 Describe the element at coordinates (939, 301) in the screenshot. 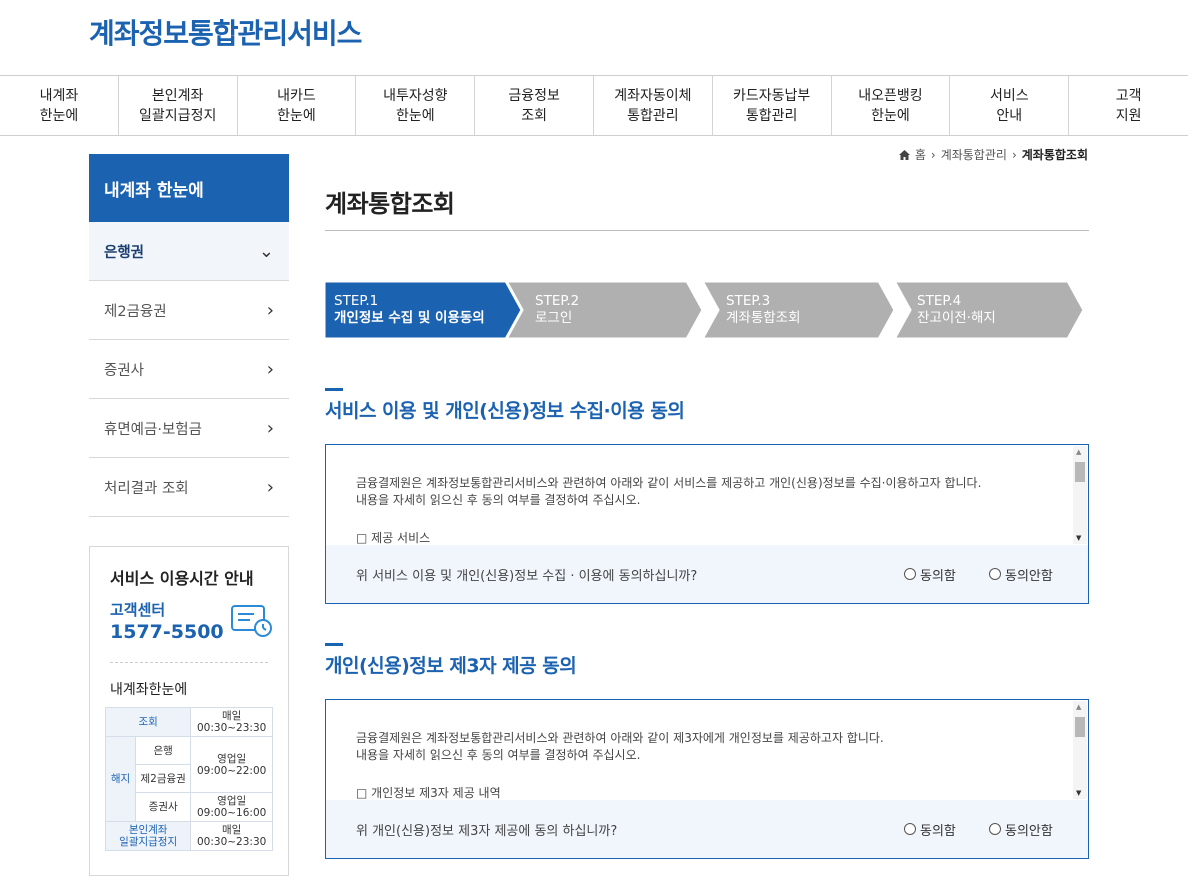

I see `step-number: STEP.4` at that location.